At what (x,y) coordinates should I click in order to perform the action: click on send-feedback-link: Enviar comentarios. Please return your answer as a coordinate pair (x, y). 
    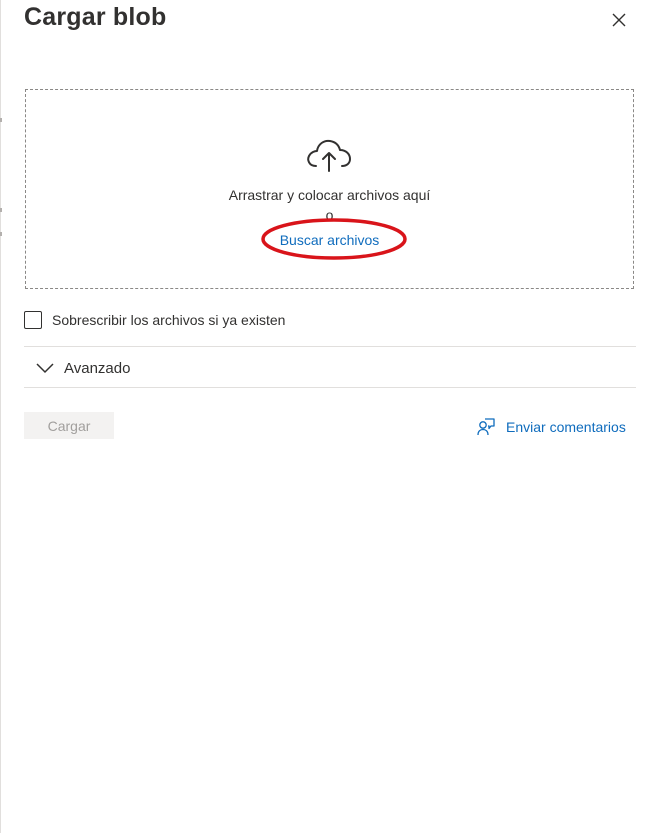
    Looking at the image, I should click on (551, 427).